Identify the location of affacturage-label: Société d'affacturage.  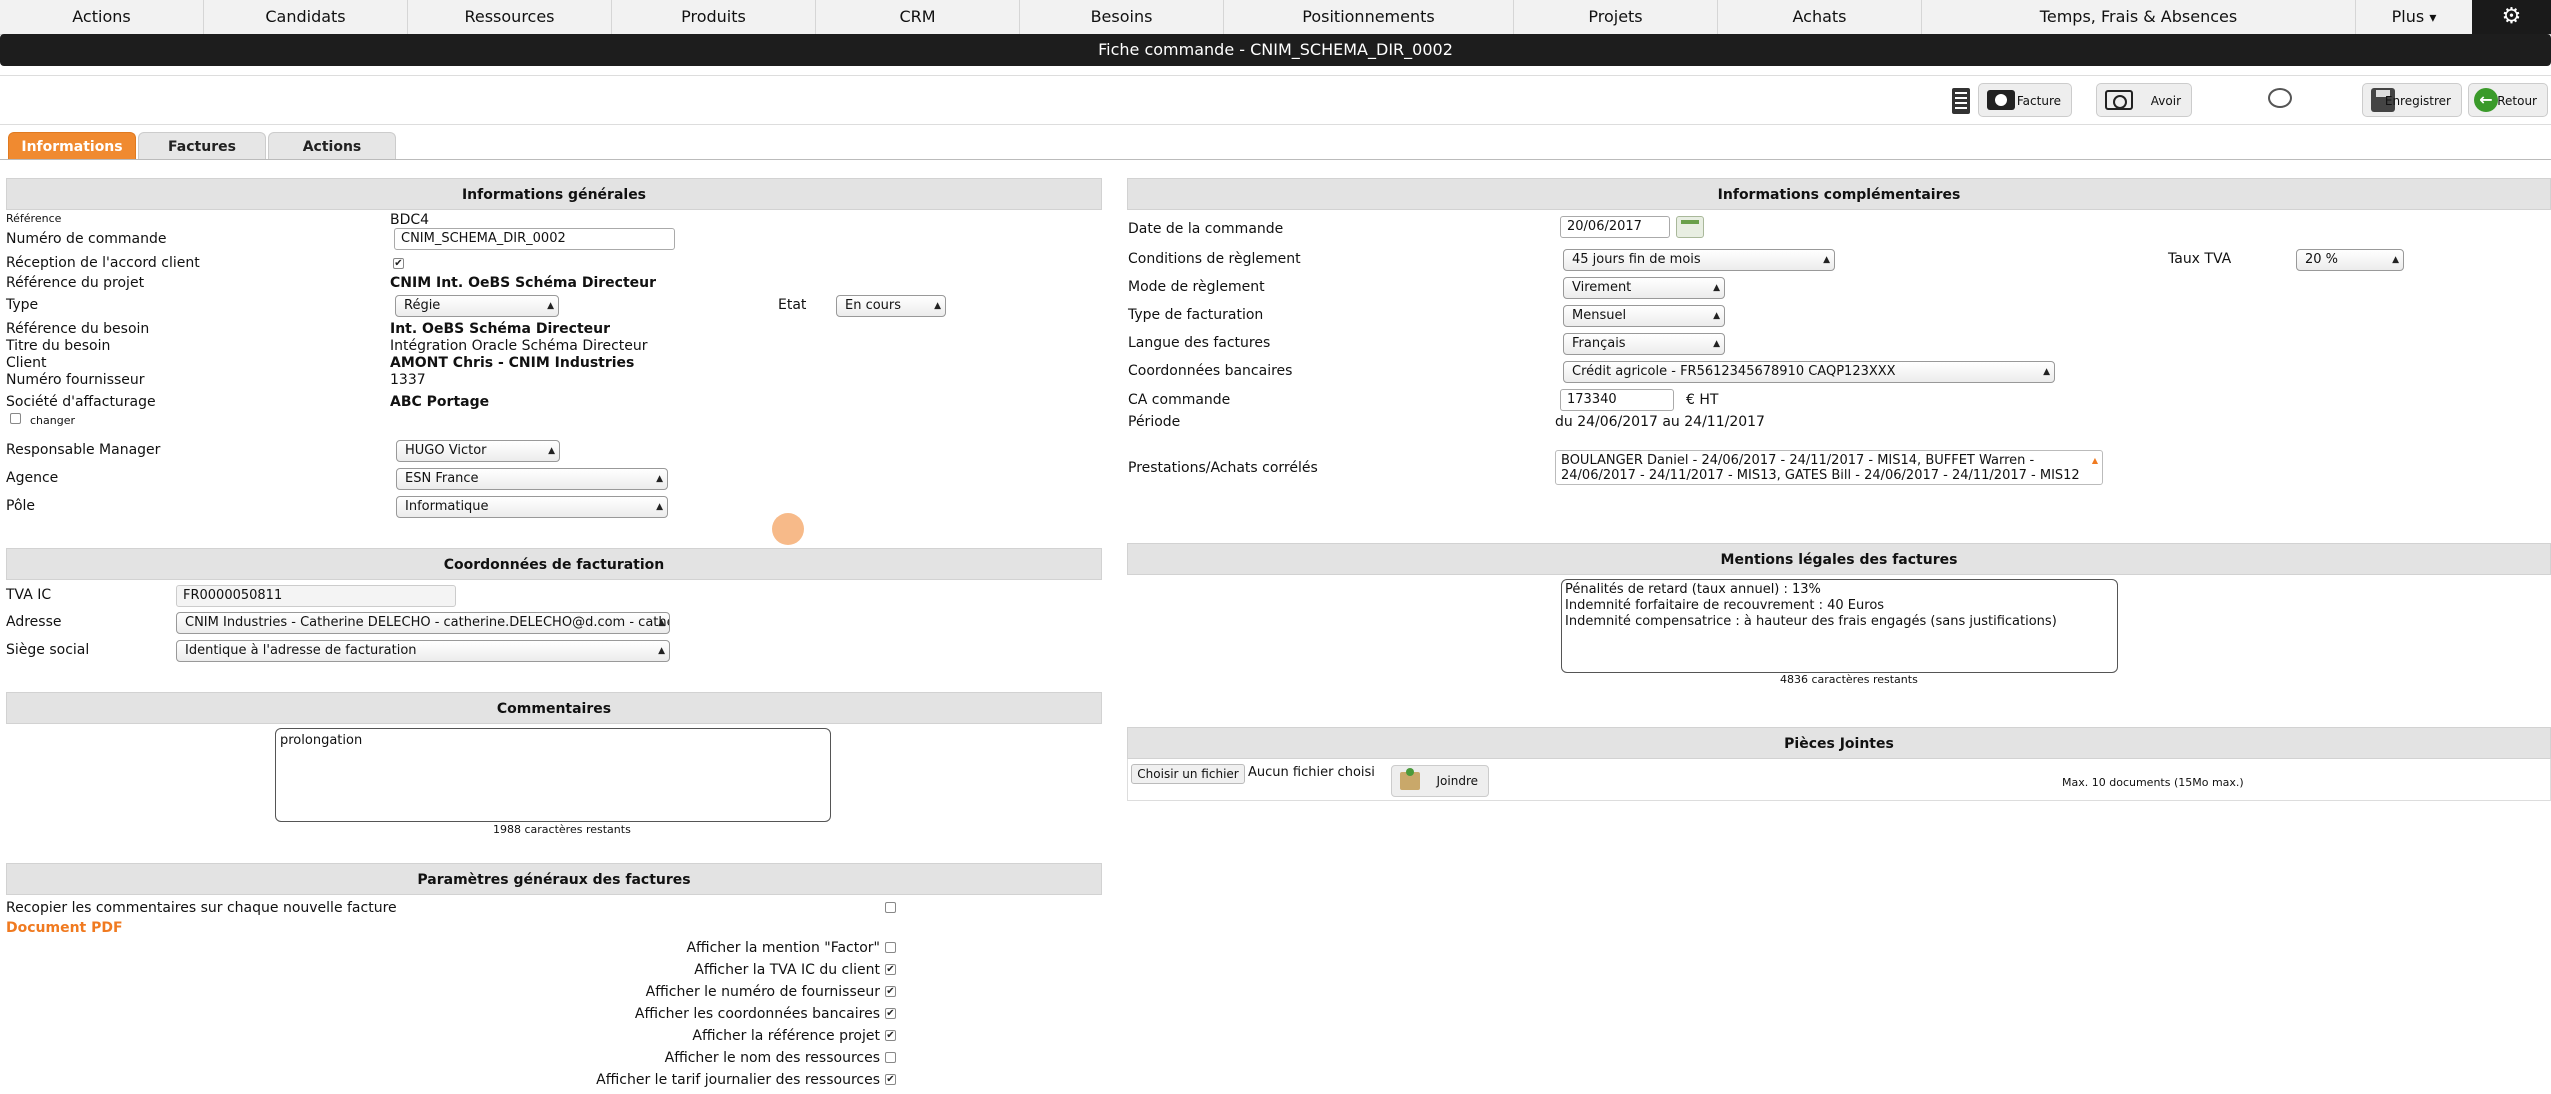
(81, 402).